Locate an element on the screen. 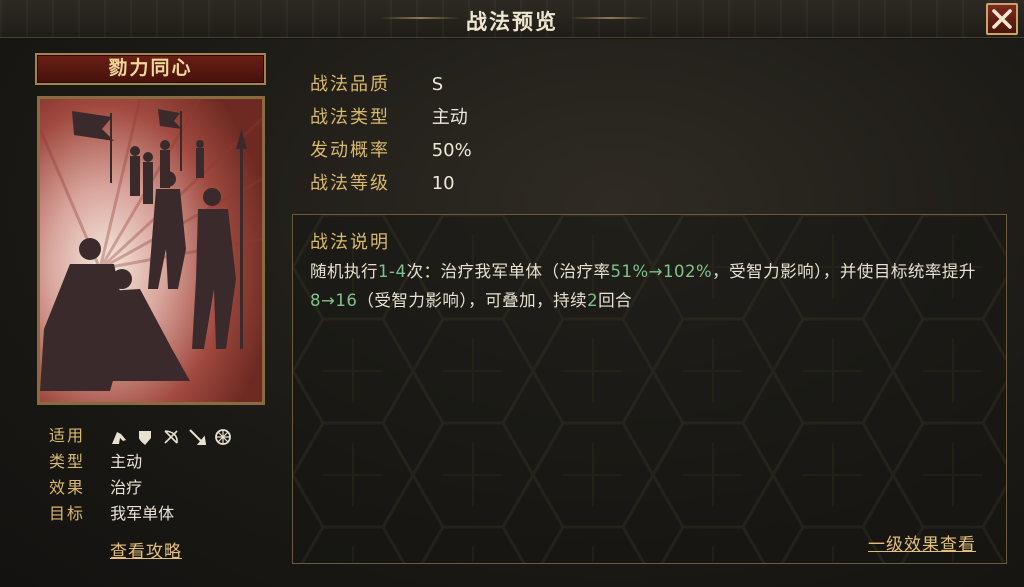 The image size is (1024, 587). desc-segment: 回合 is located at coordinates (615, 300).